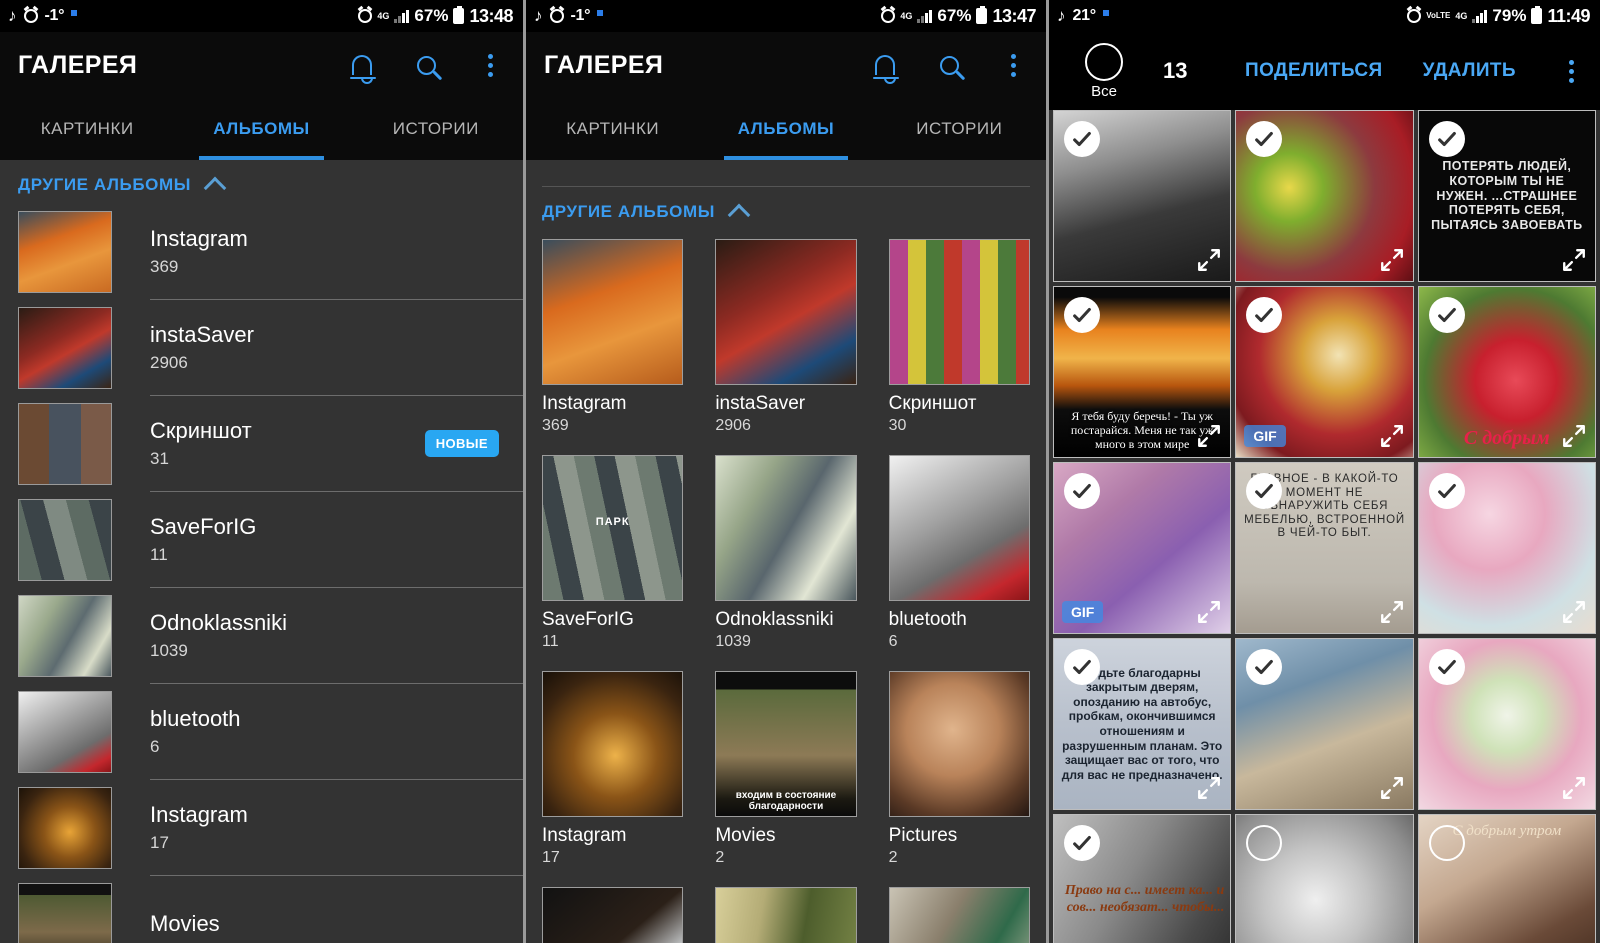 This screenshot has width=1600, height=943. I want to click on grid-item: bluetooth 6, so click(959, 553).